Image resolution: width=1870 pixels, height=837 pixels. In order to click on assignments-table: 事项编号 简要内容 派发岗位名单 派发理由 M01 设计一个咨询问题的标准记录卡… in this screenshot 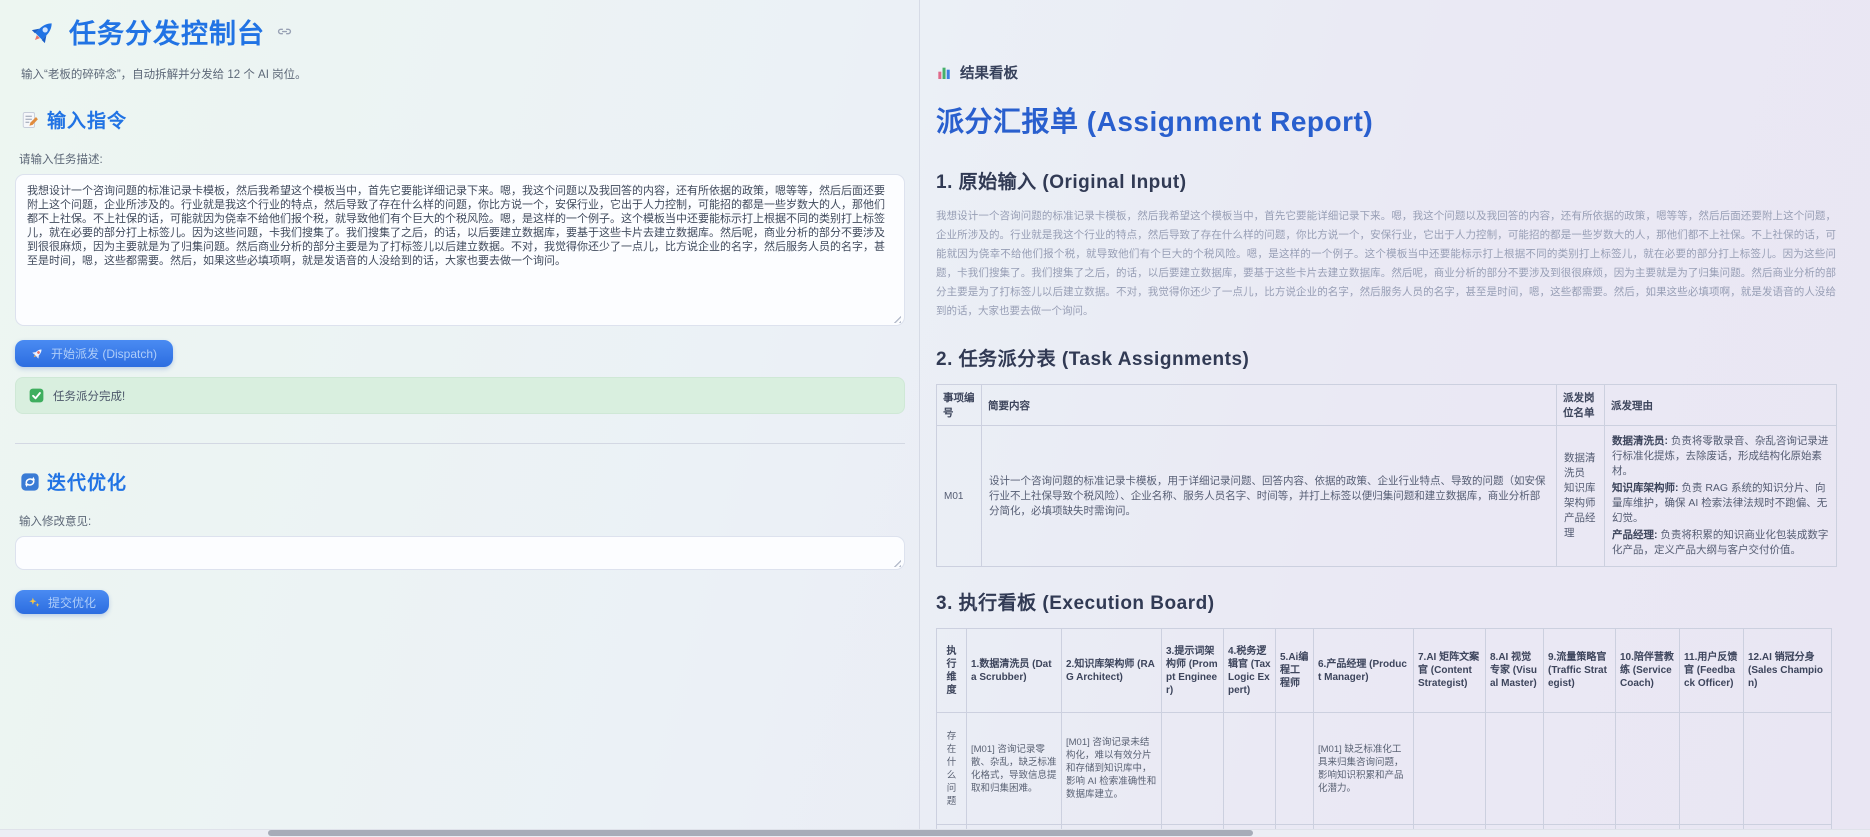, I will do `click(1386, 475)`.